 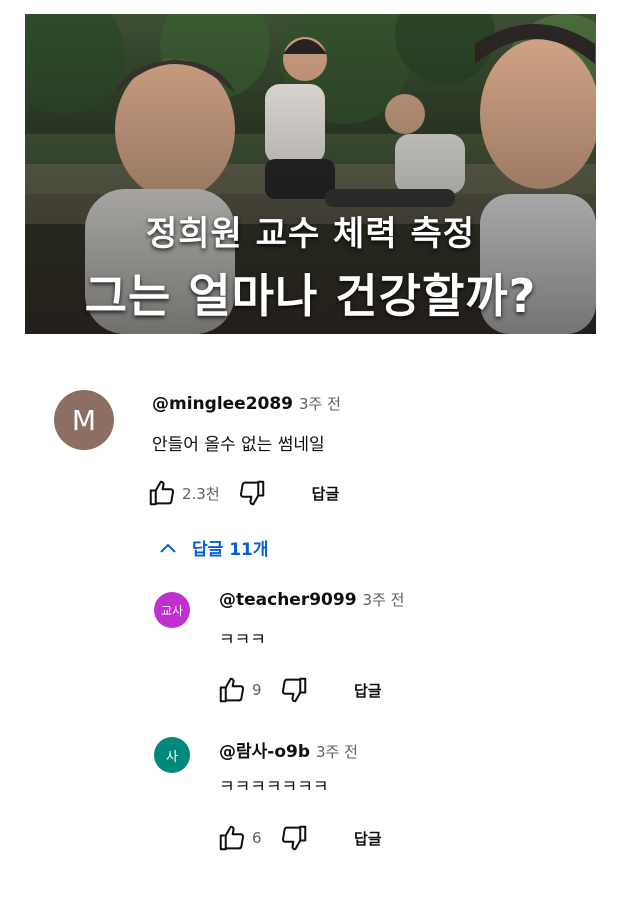 What do you see at coordinates (257, 690) in the screenshot?
I see `like-count: 9` at bounding box center [257, 690].